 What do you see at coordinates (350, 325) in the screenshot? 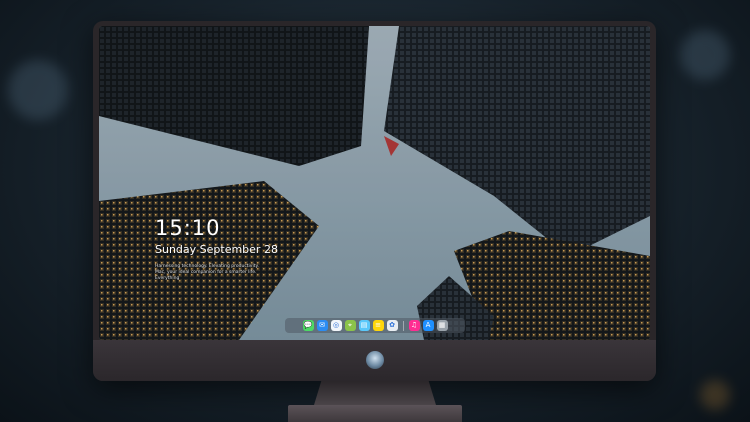
I see `dock-maps-icon: ⌖` at bounding box center [350, 325].